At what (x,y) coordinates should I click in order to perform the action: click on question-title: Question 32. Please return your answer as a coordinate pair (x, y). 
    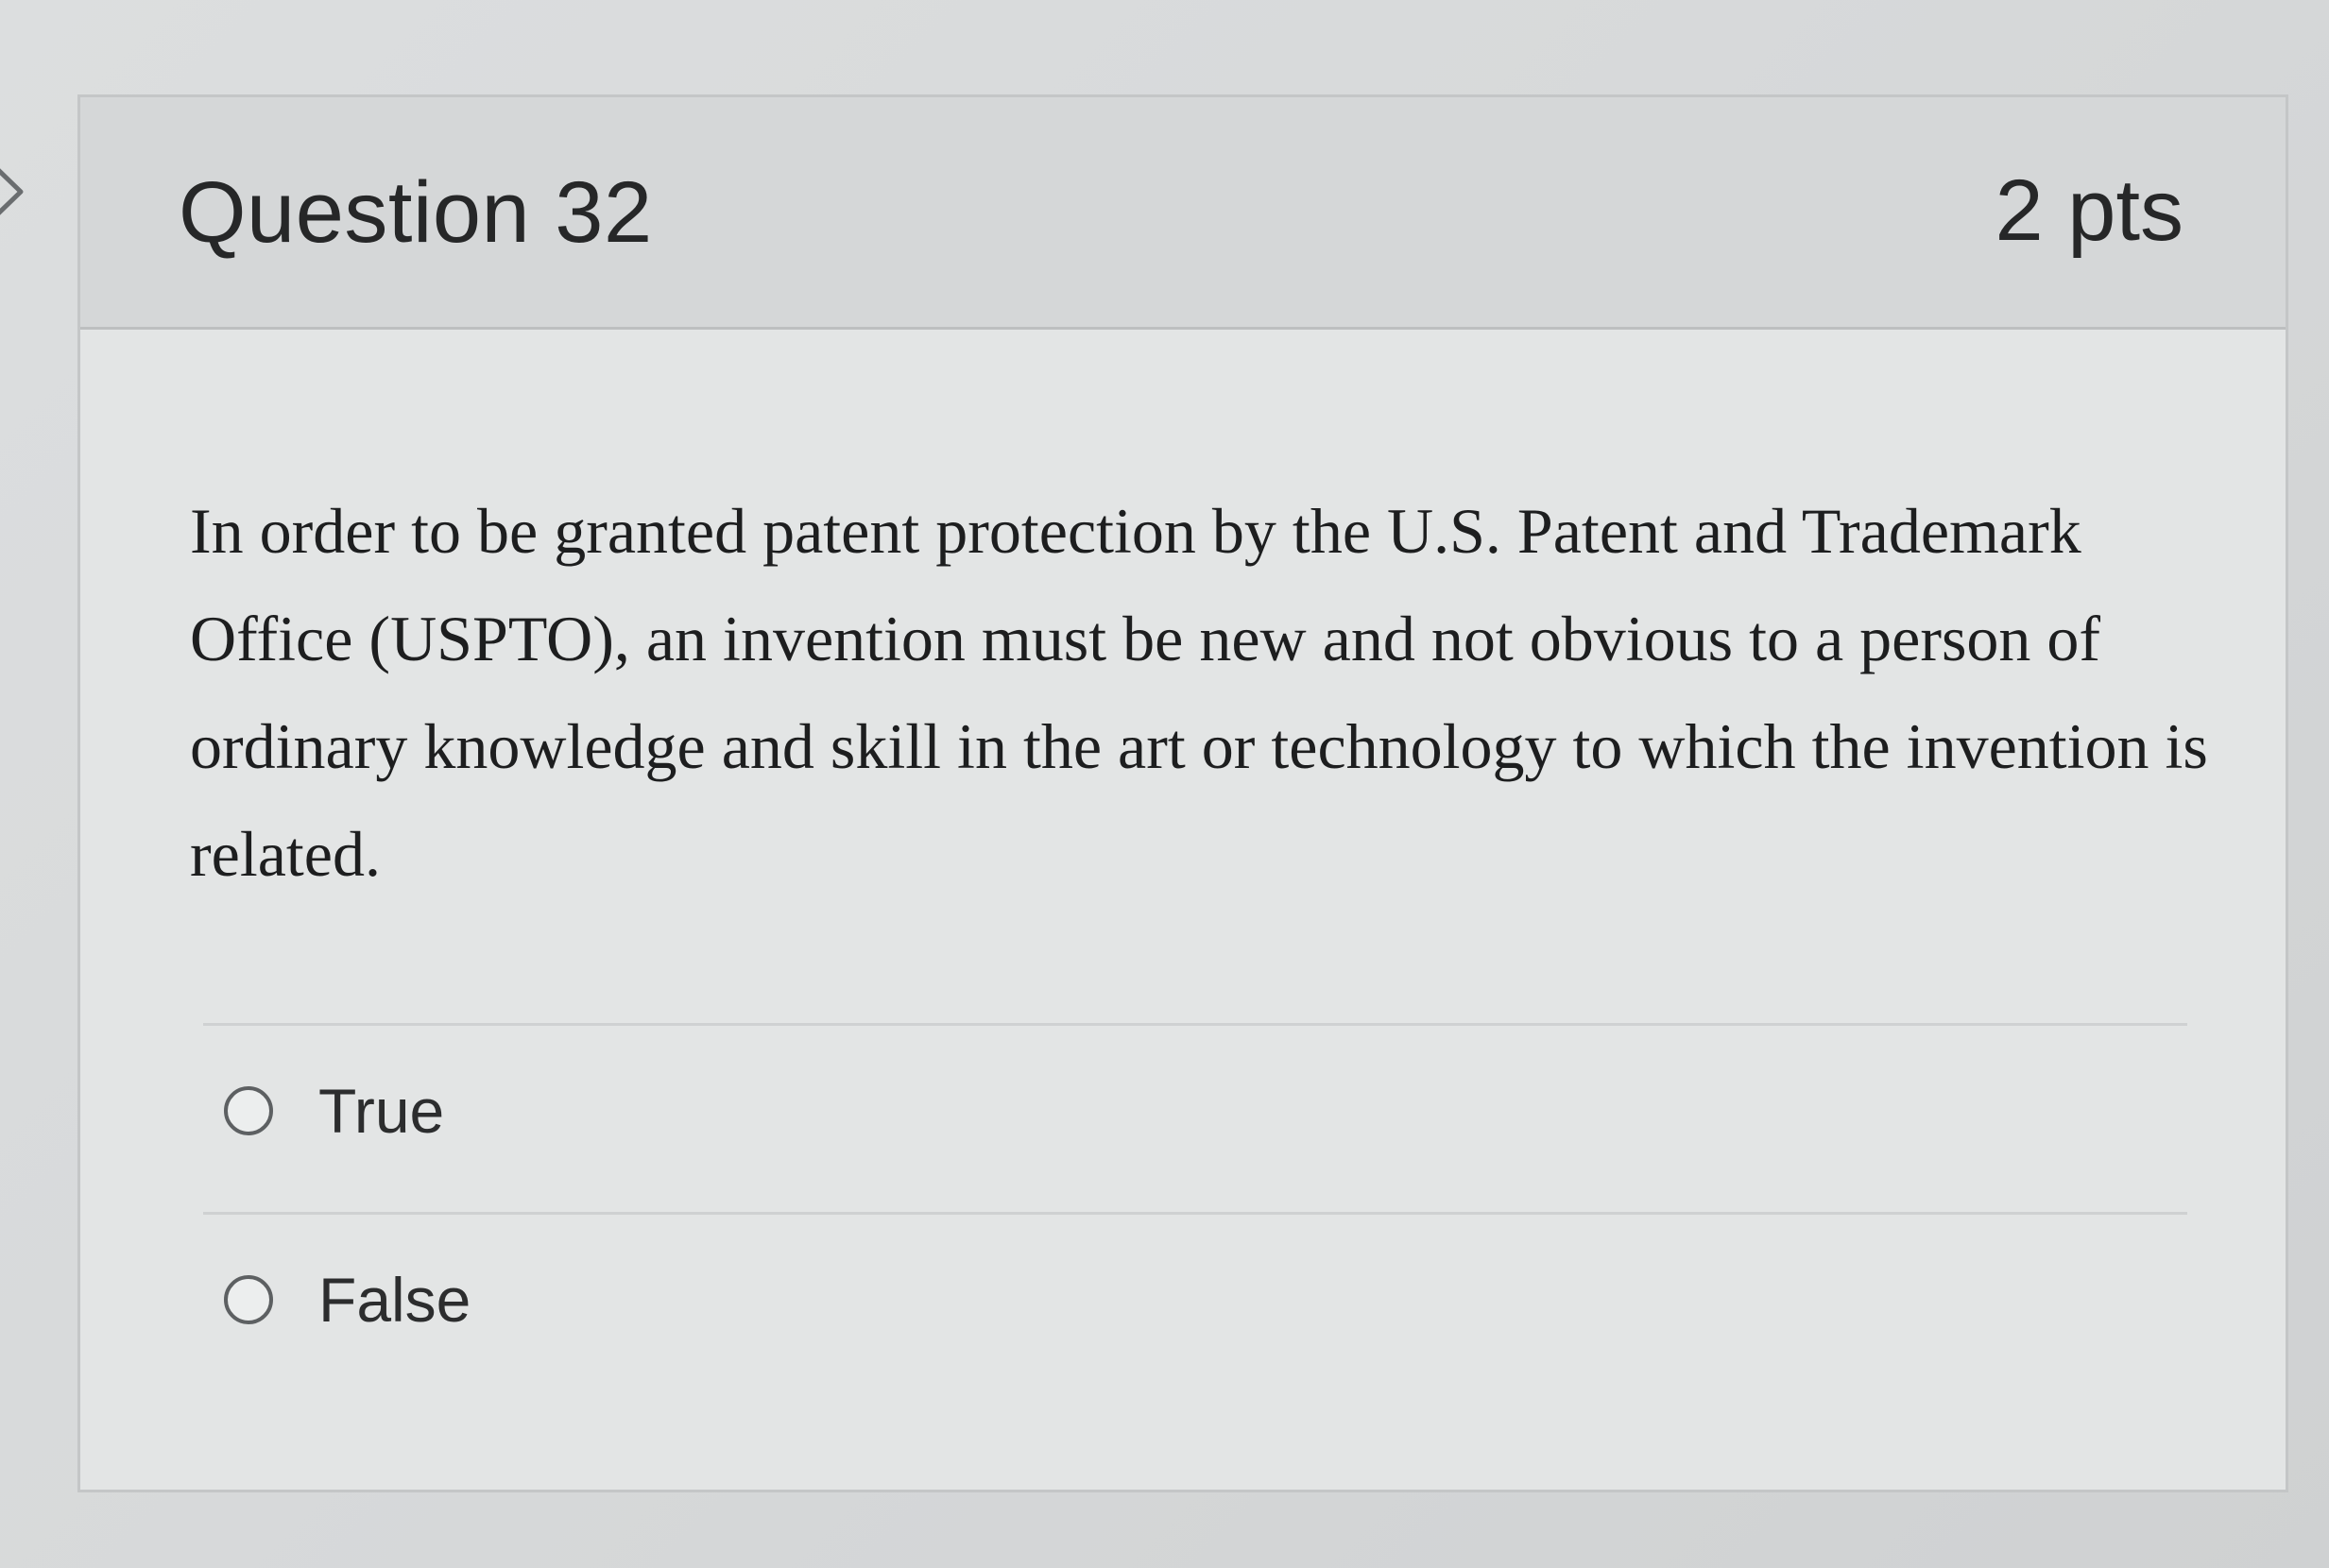
    Looking at the image, I should click on (416, 212).